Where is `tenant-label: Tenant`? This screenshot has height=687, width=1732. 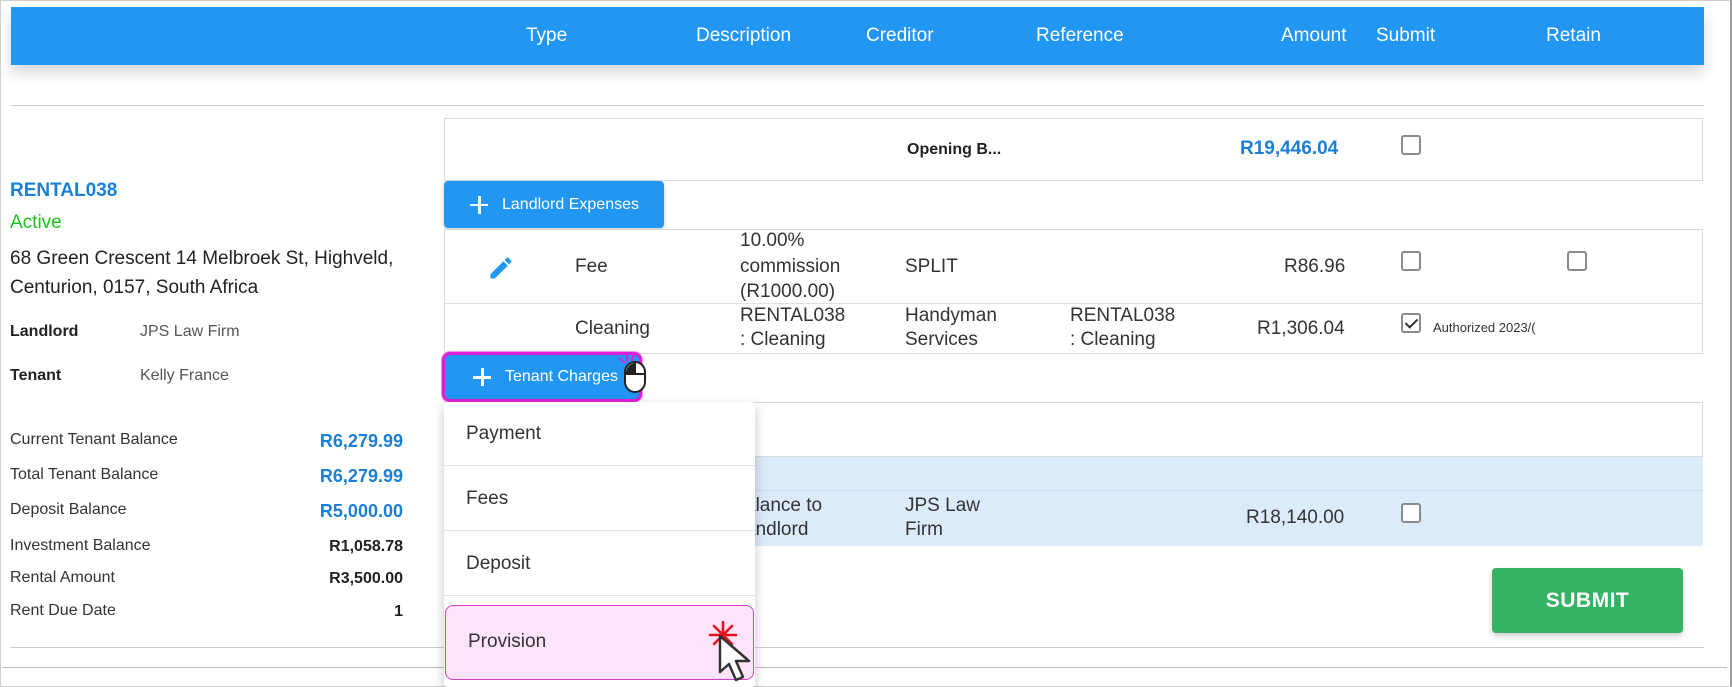 tenant-label: Tenant is located at coordinates (36, 375).